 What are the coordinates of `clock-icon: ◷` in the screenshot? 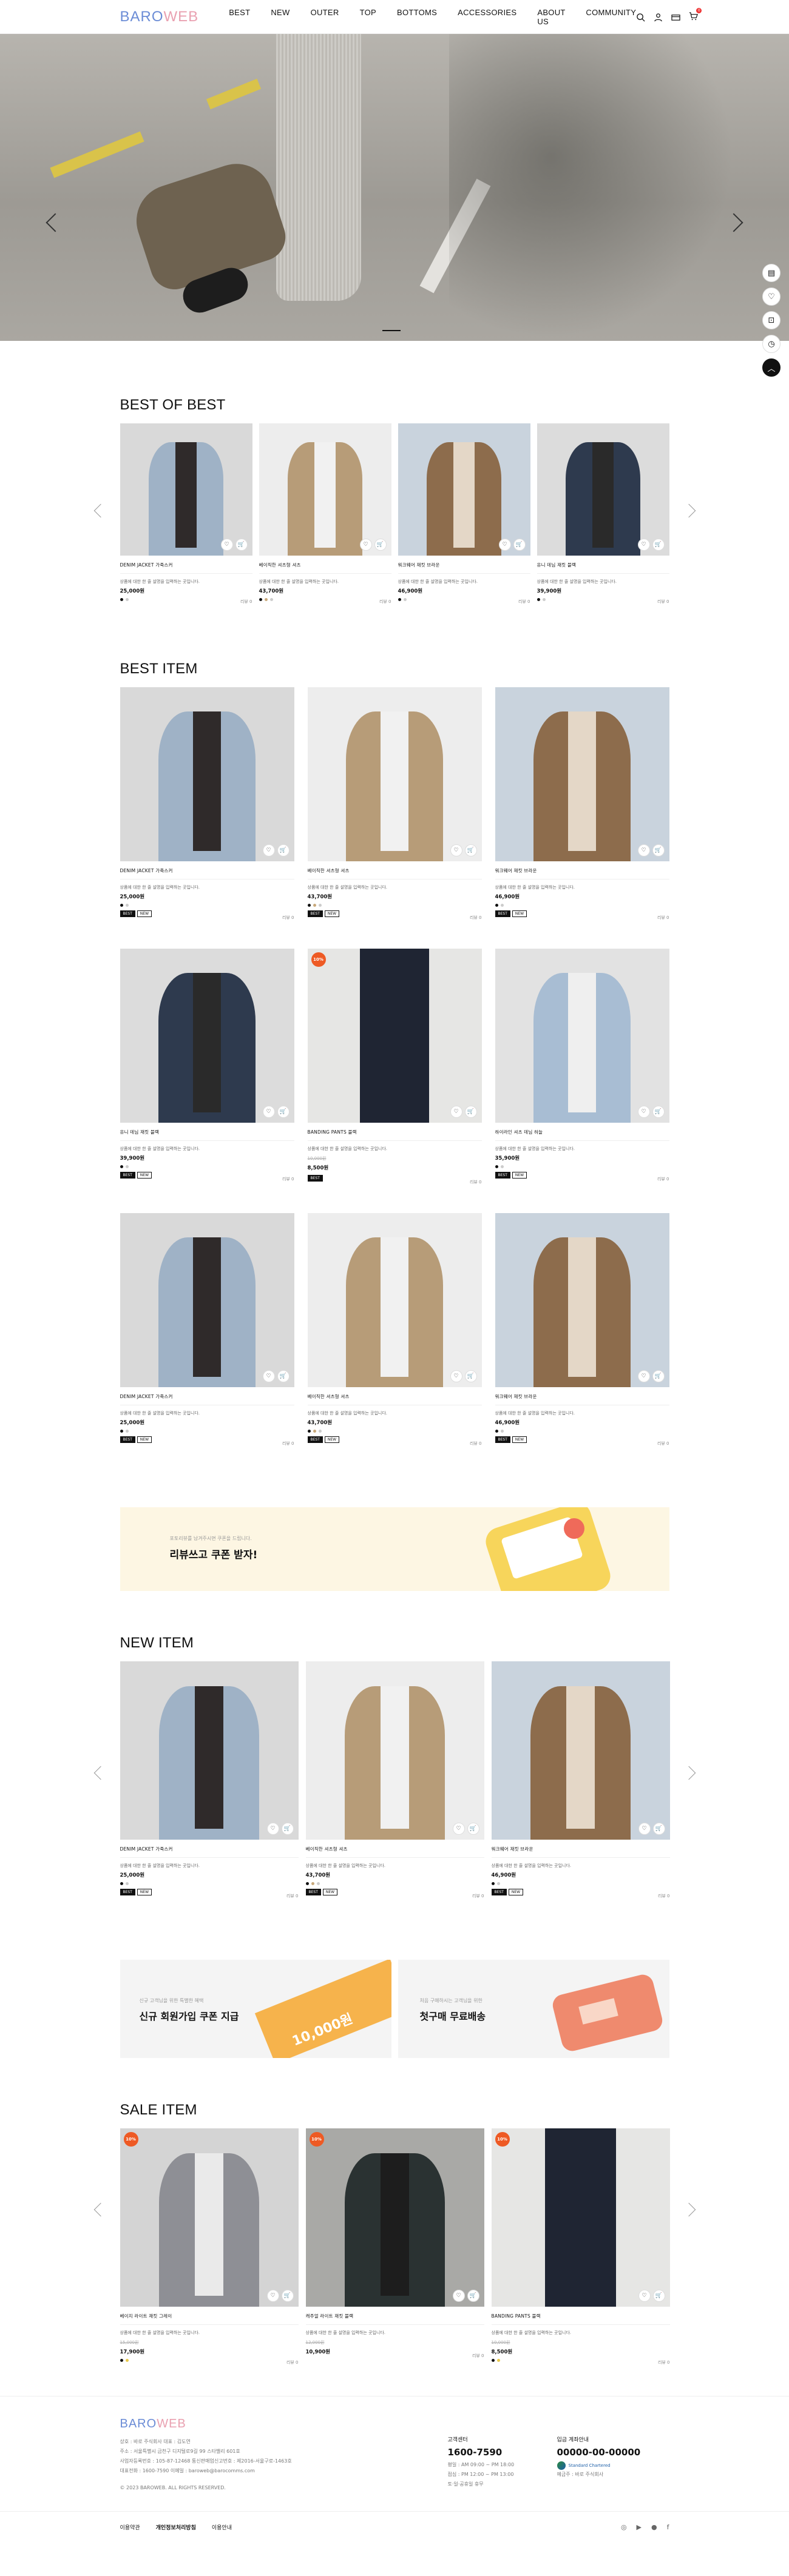 It's located at (771, 344).